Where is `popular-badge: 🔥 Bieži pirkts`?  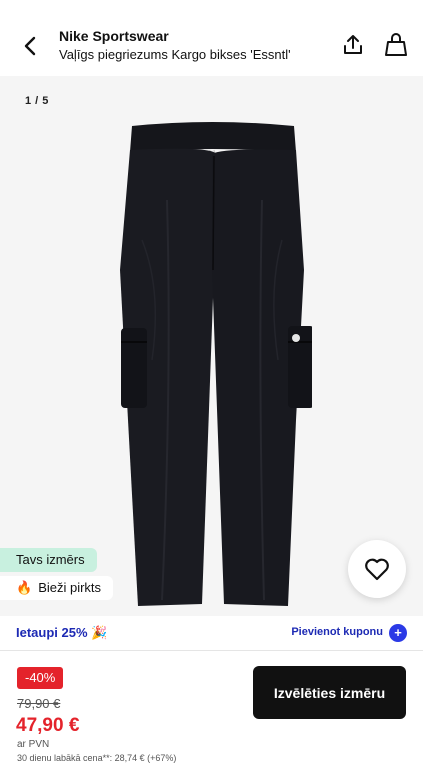
popular-badge: 🔥 Bieži pirkts is located at coordinates (57, 588).